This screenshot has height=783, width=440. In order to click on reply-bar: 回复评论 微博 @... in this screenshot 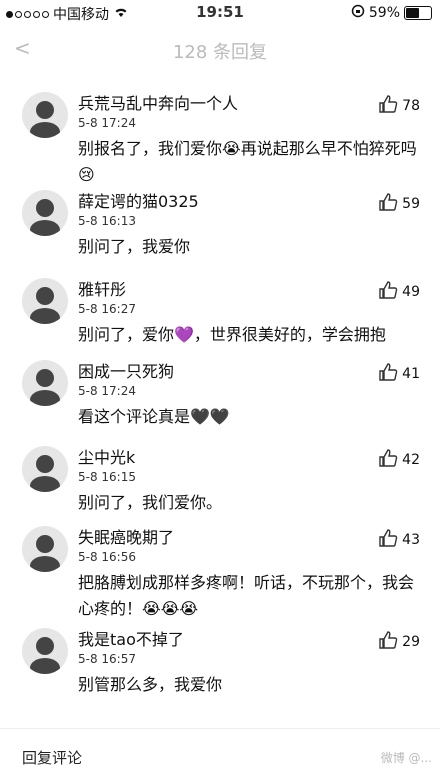, I will do `click(220, 755)`.